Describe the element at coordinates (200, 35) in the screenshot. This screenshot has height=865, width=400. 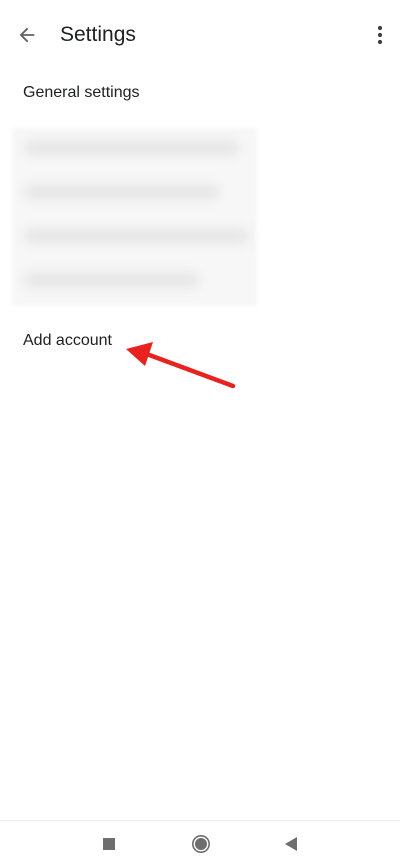
I see `app-bar: Settings` at that location.